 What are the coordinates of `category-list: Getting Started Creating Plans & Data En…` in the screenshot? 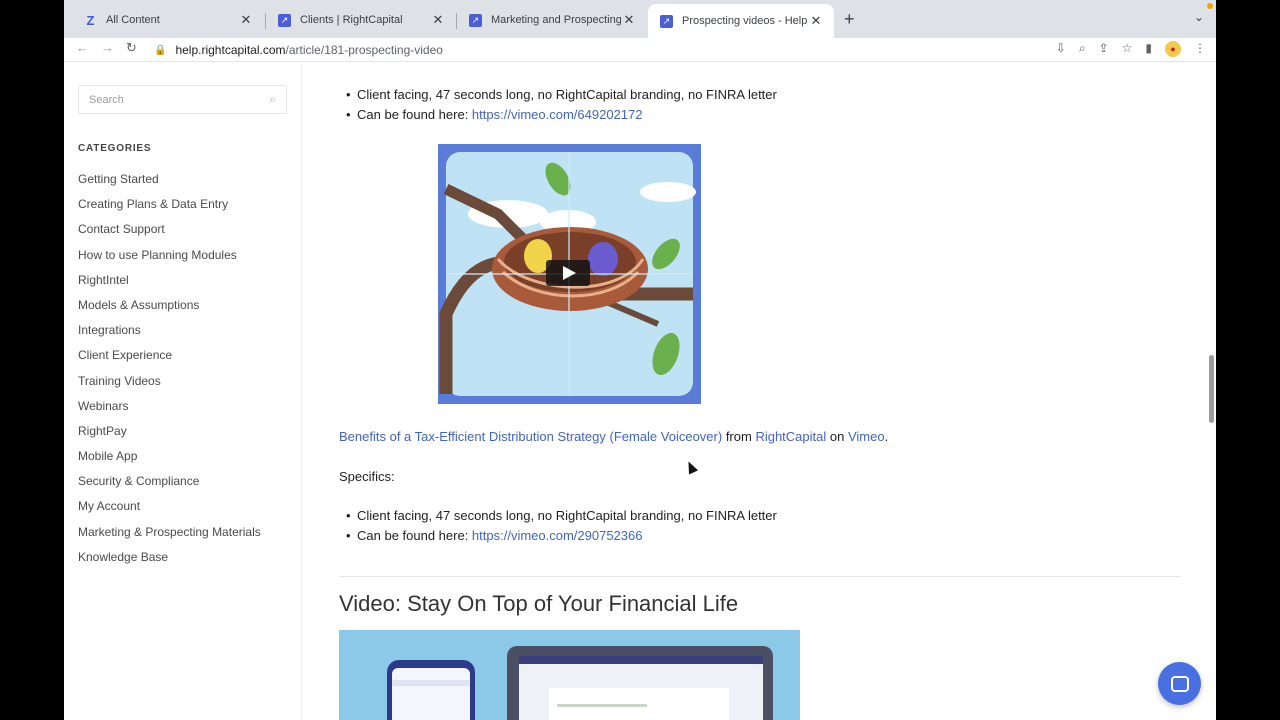 It's located at (169, 368).